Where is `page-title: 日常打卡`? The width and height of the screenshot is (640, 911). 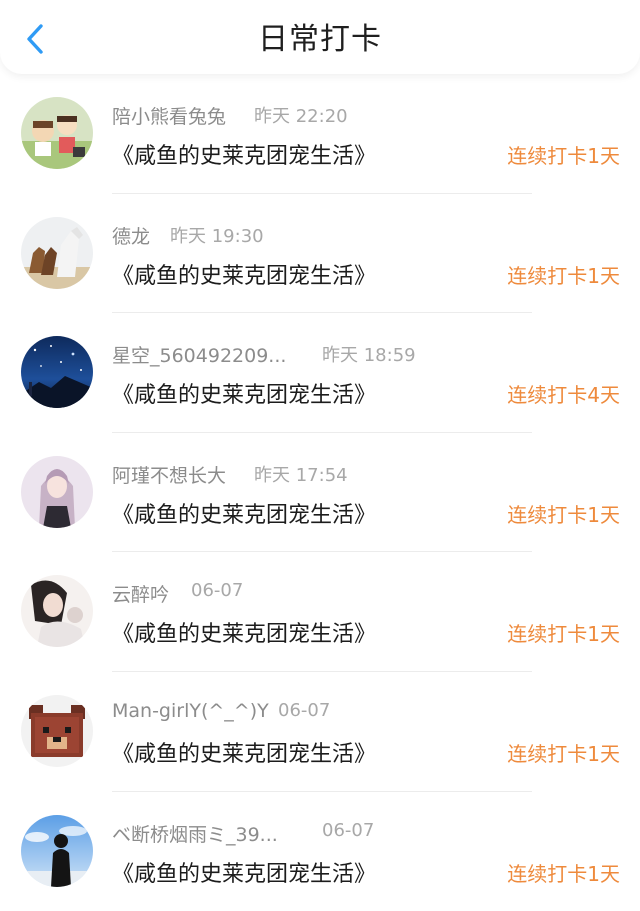 page-title: 日常打卡 is located at coordinates (320, 39).